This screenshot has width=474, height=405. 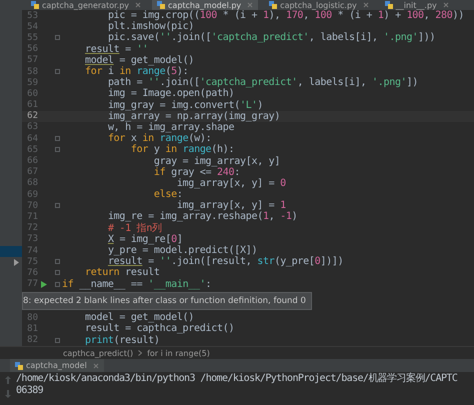 What do you see at coordinates (167, 194) in the screenshot?
I see `code-line: else:` at bounding box center [167, 194].